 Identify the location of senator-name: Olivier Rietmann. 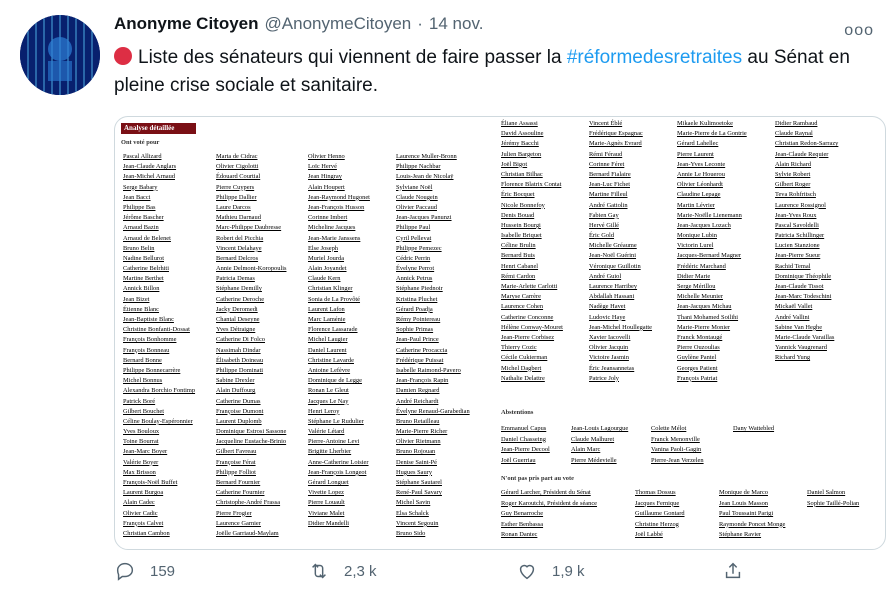
(418, 442).